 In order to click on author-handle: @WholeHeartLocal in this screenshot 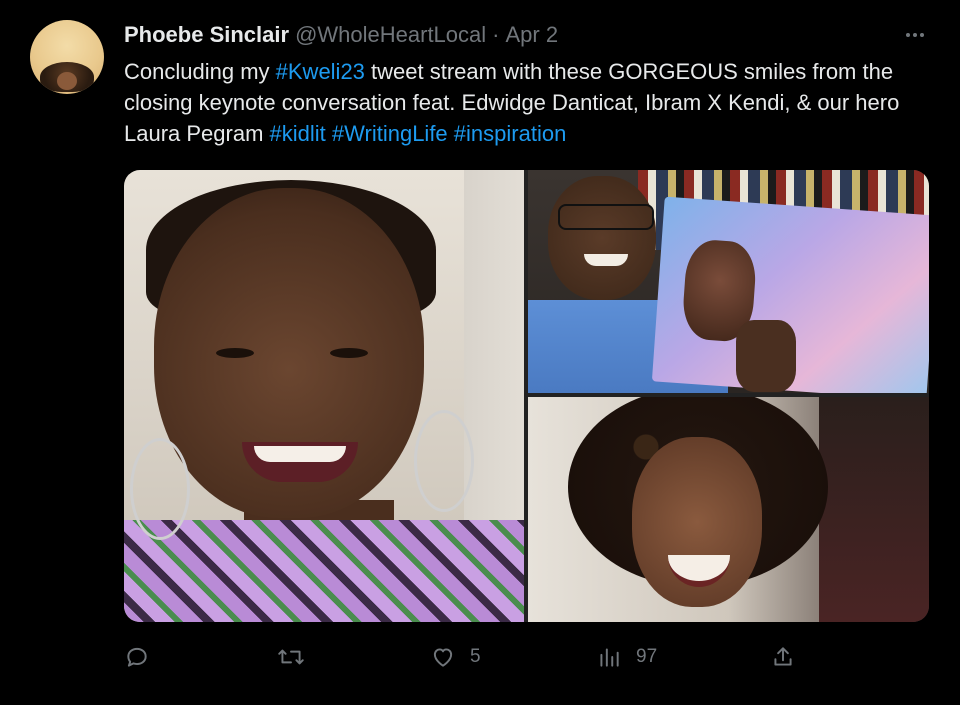, I will do `click(390, 35)`.